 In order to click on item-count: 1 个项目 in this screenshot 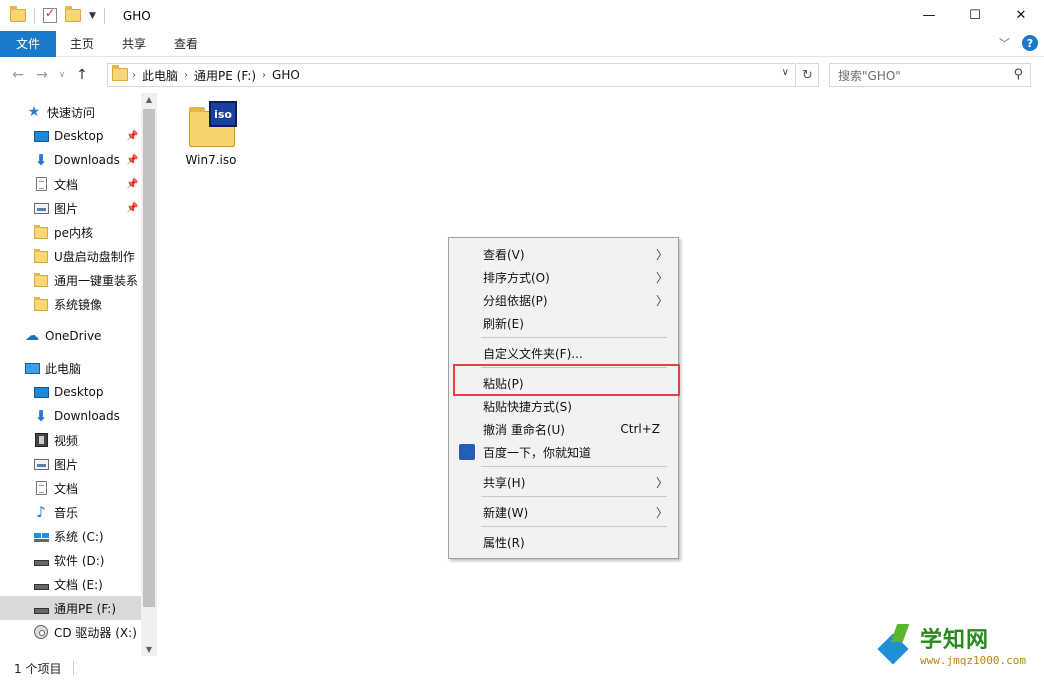, I will do `click(38, 668)`.